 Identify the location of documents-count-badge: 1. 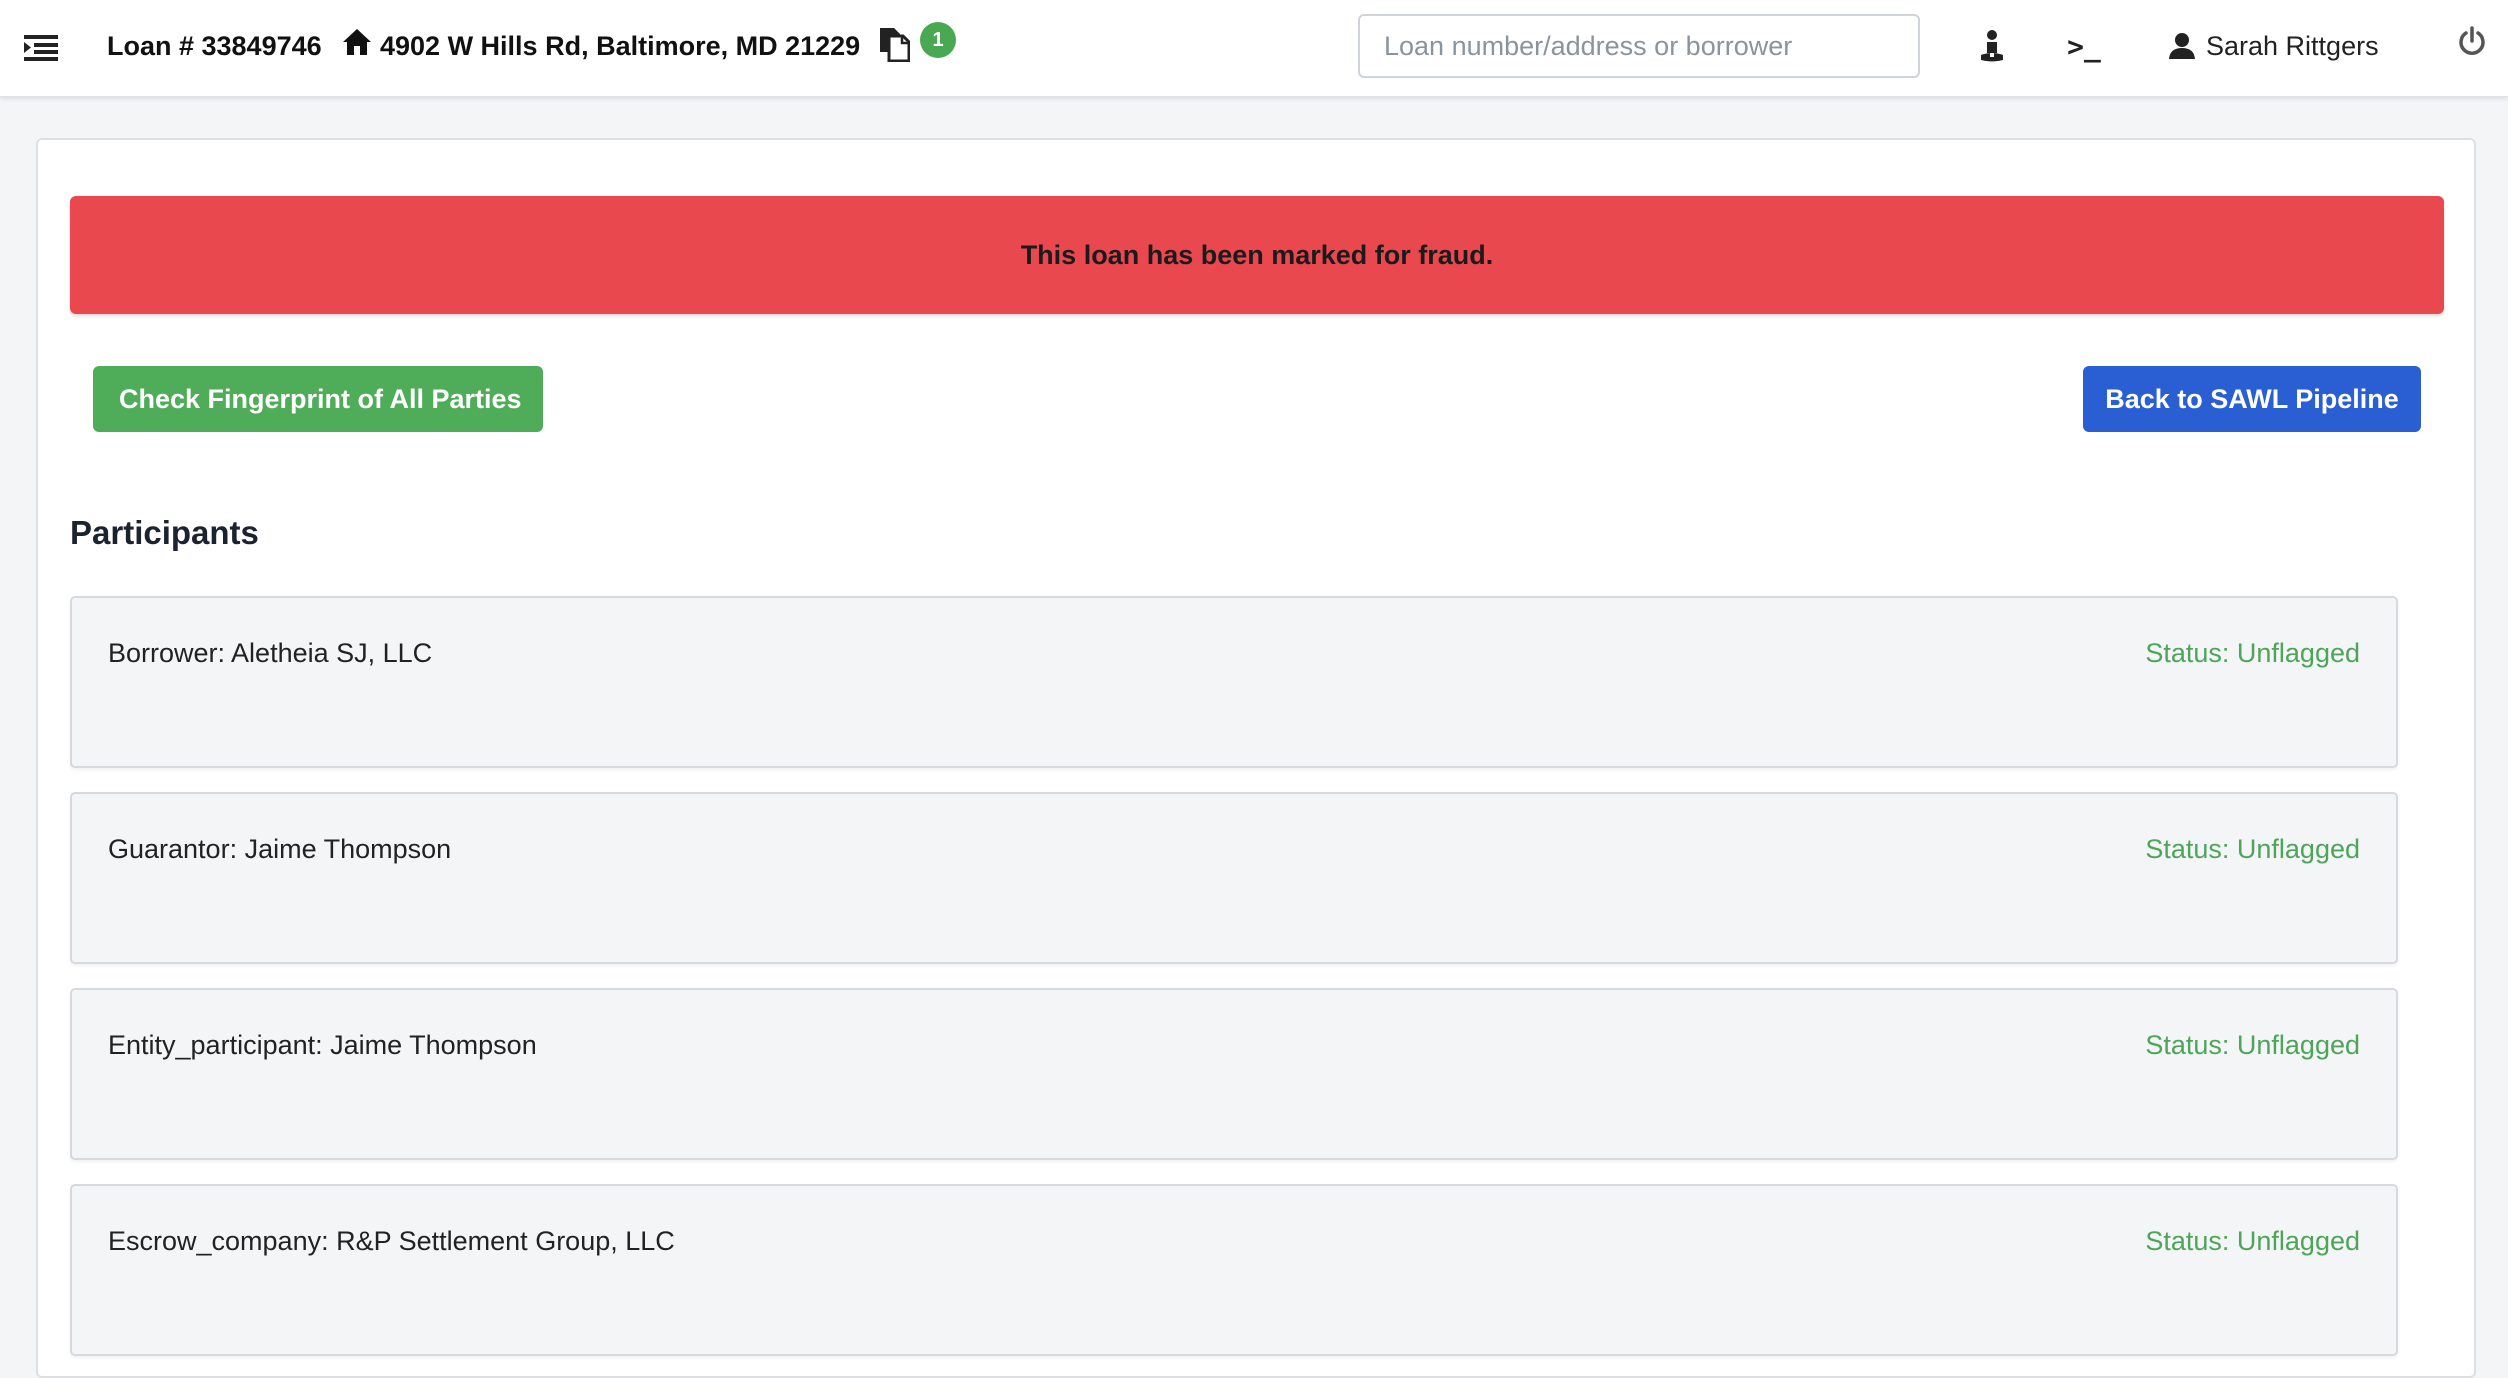
(938, 40).